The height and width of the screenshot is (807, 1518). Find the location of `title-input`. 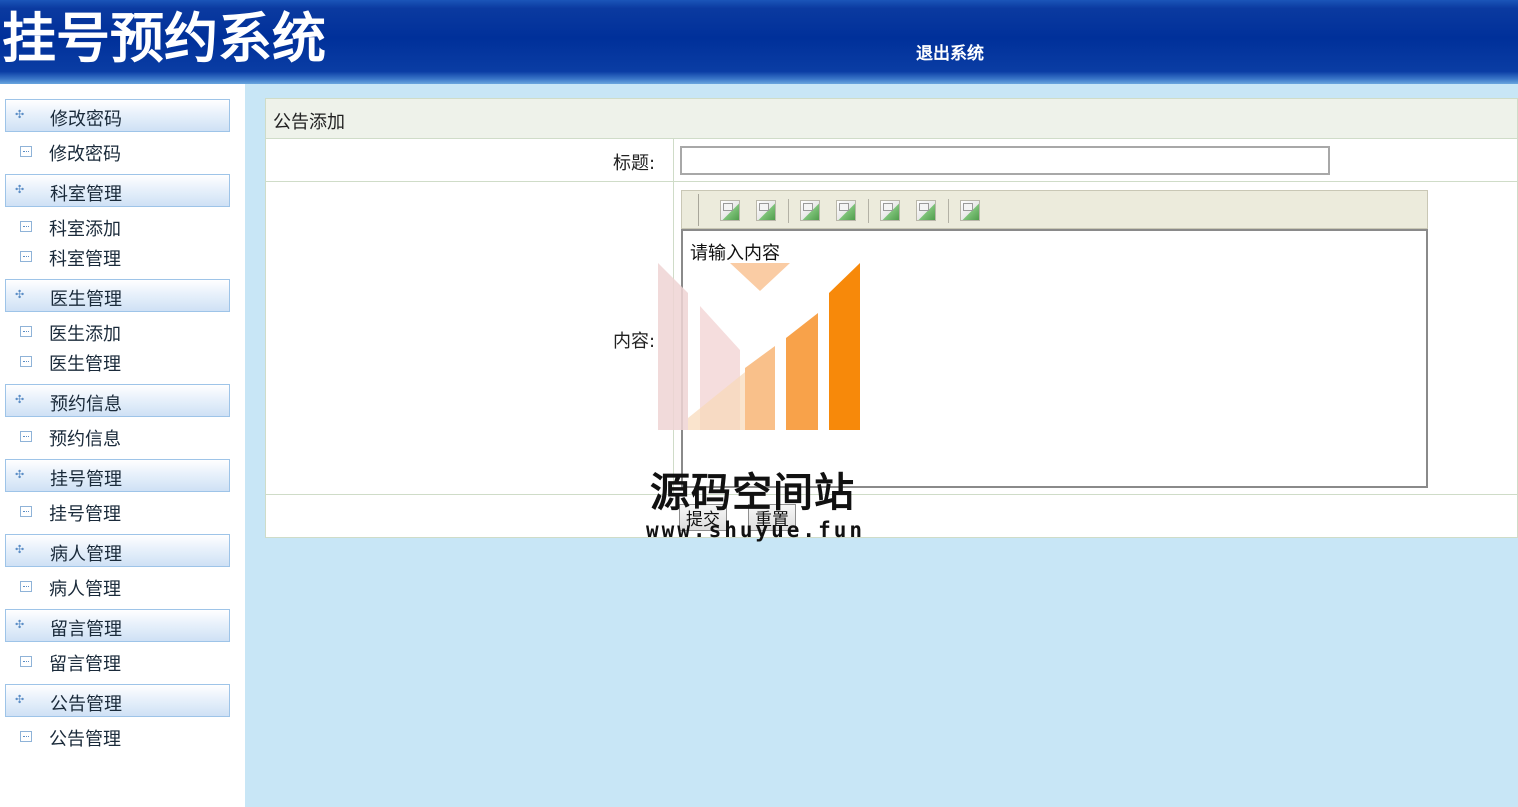

title-input is located at coordinates (1005, 160).